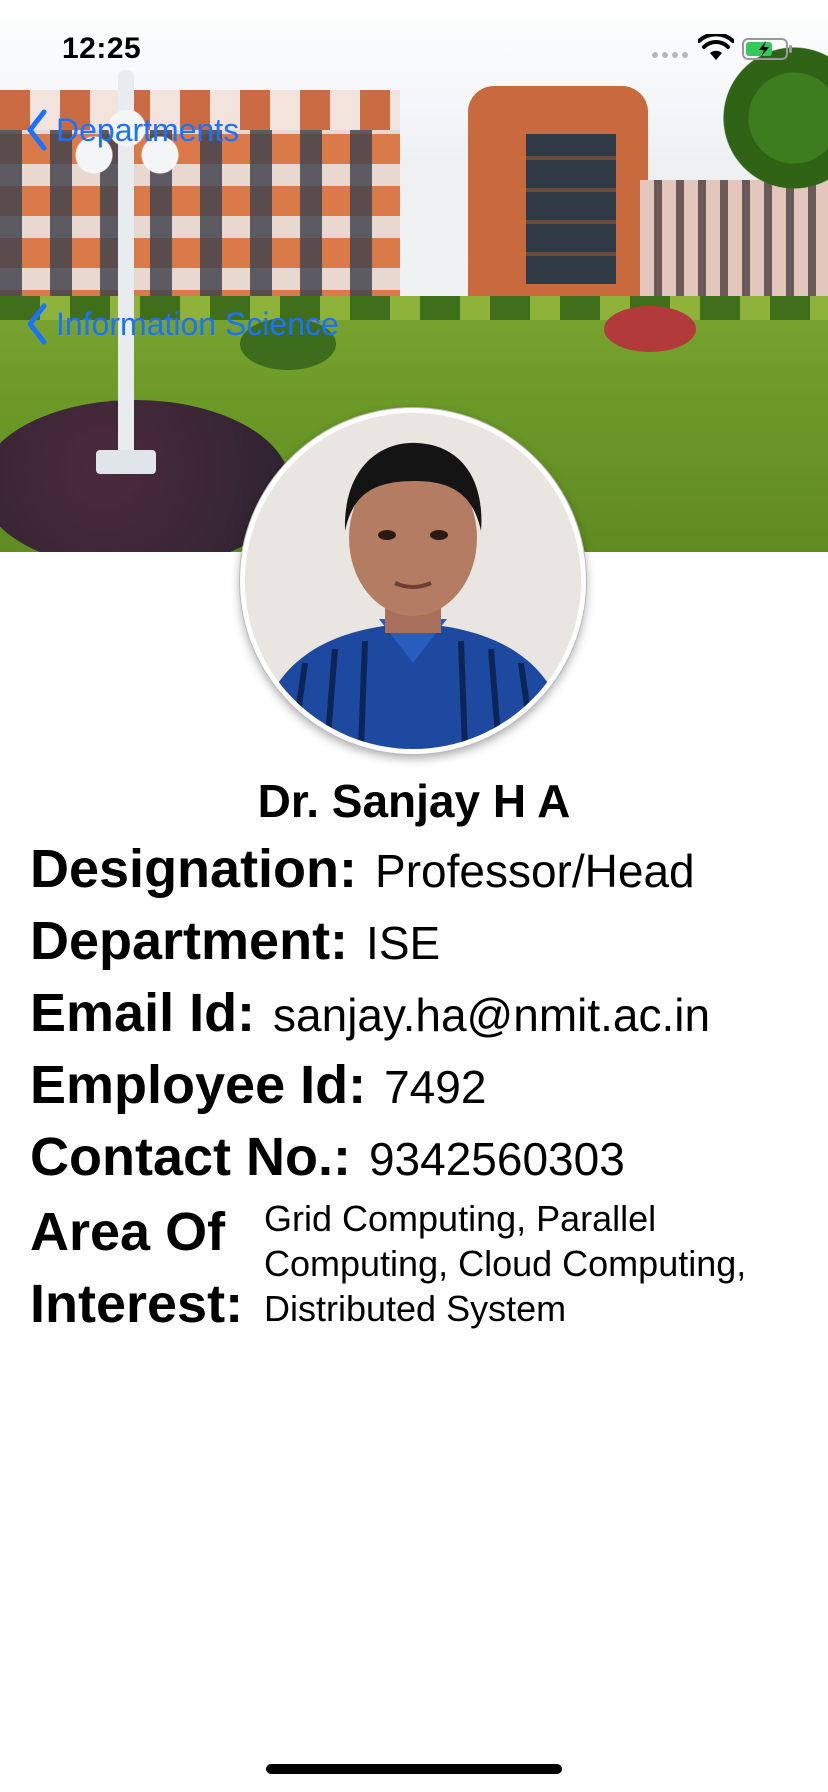 This screenshot has width=828, height=1792. I want to click on home-indicator, so click(414, 1769).